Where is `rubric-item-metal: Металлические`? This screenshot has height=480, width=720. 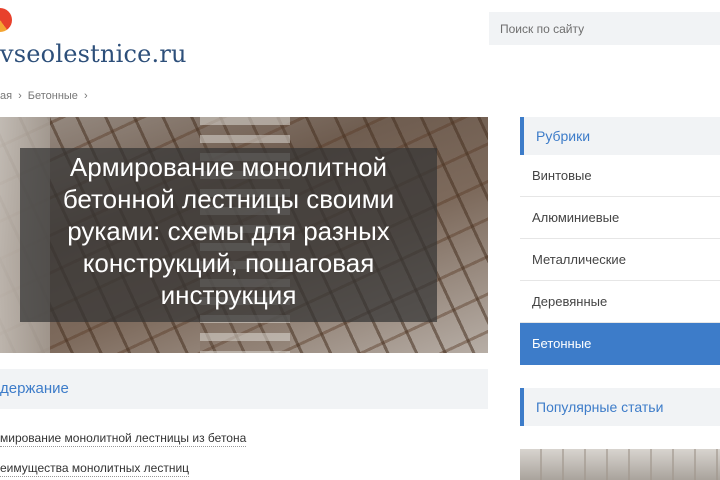
rubric-item-metal: Металлические is located at coordinates (620, 260).